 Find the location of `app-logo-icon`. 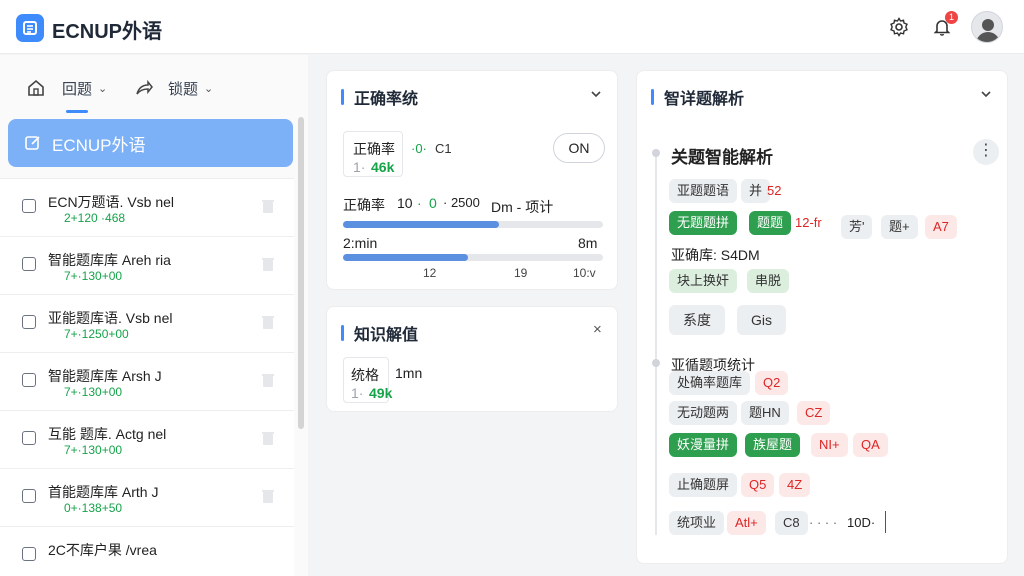

app-logo-icon is located at coordinates (30, 28).